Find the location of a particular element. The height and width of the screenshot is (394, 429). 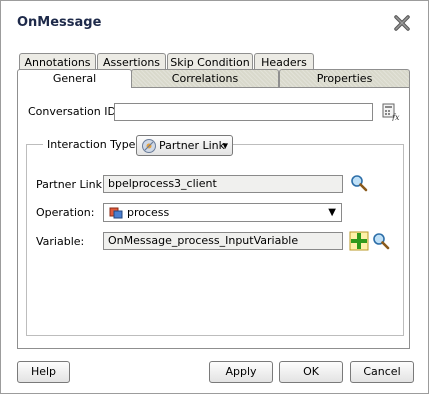

tab-label: Correlations is located at coordinates (205, 78).